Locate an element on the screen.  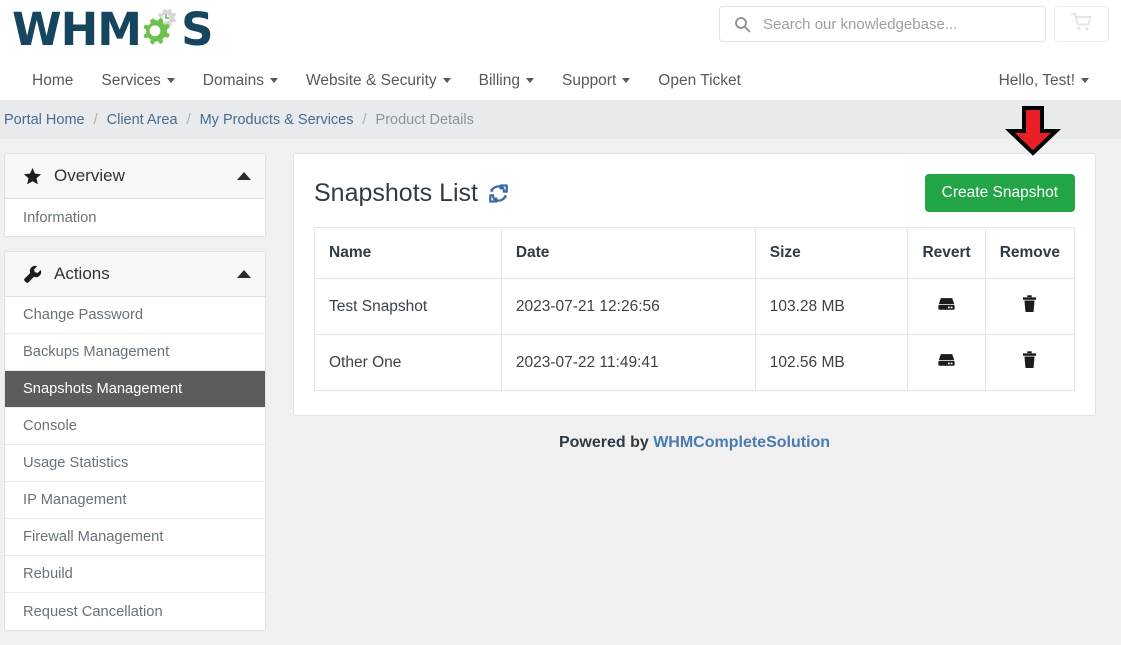
cell-revert is located at coordinates (946, 306).